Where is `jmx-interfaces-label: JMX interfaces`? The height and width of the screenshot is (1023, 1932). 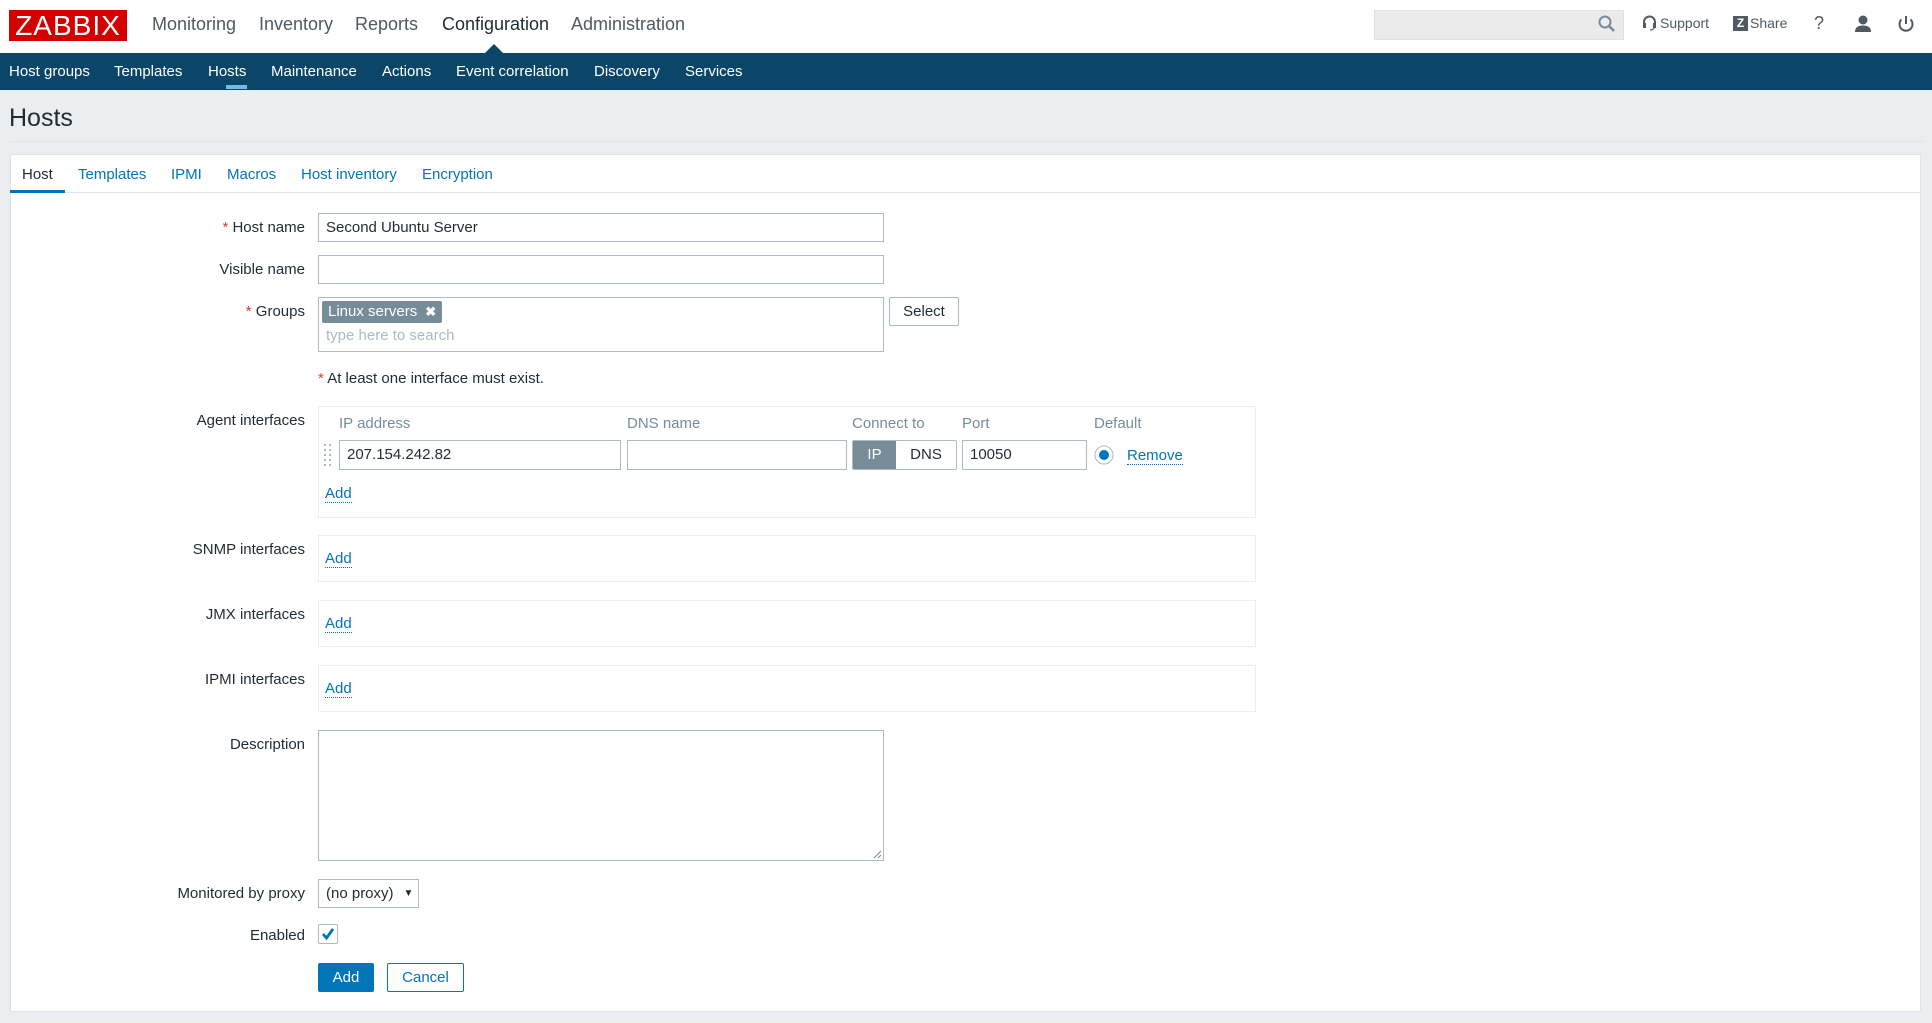
jmx-interfaces-label: JMX interfaces is located at coordinates (255, 614).